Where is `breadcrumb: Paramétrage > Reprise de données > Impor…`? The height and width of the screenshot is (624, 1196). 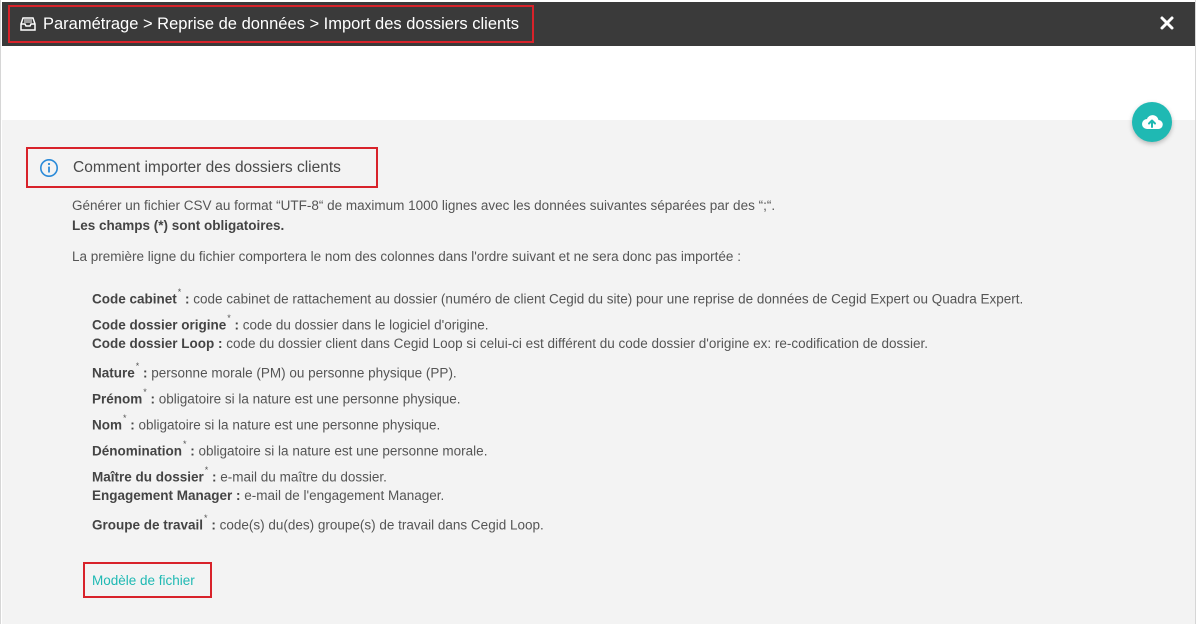 breadcrumb: Paramétrage > Reprise de données > Impor… is located at coordinates (271, 24).